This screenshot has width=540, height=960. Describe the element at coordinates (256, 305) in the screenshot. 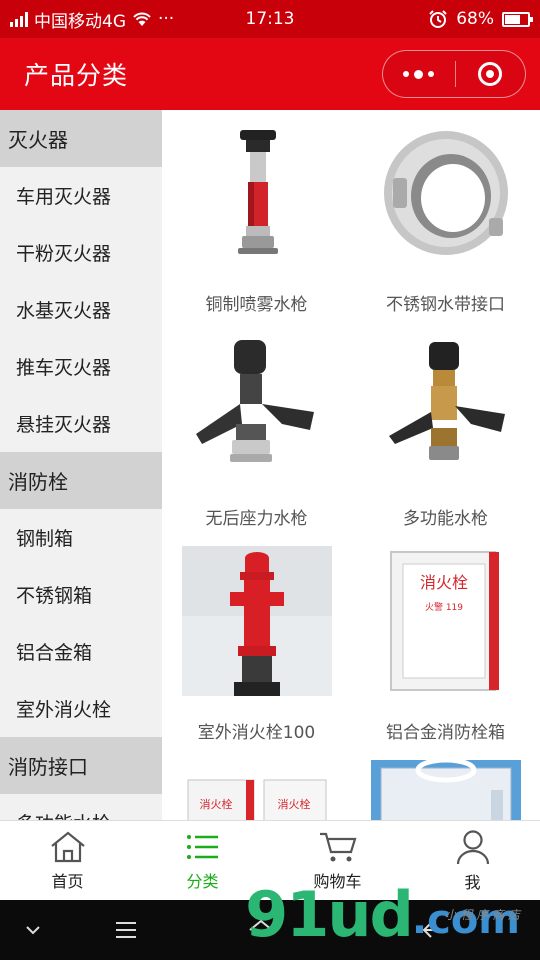

I see `product-name: 铜制喷雾水枪` at that location.